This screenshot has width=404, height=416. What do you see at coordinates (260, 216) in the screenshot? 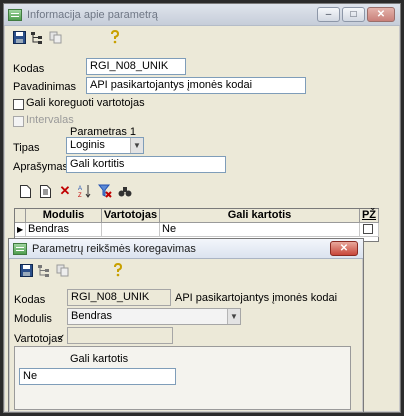
I see `column-header-gali-kartotis: Gali kartotis` at bounding box center [260, 216].